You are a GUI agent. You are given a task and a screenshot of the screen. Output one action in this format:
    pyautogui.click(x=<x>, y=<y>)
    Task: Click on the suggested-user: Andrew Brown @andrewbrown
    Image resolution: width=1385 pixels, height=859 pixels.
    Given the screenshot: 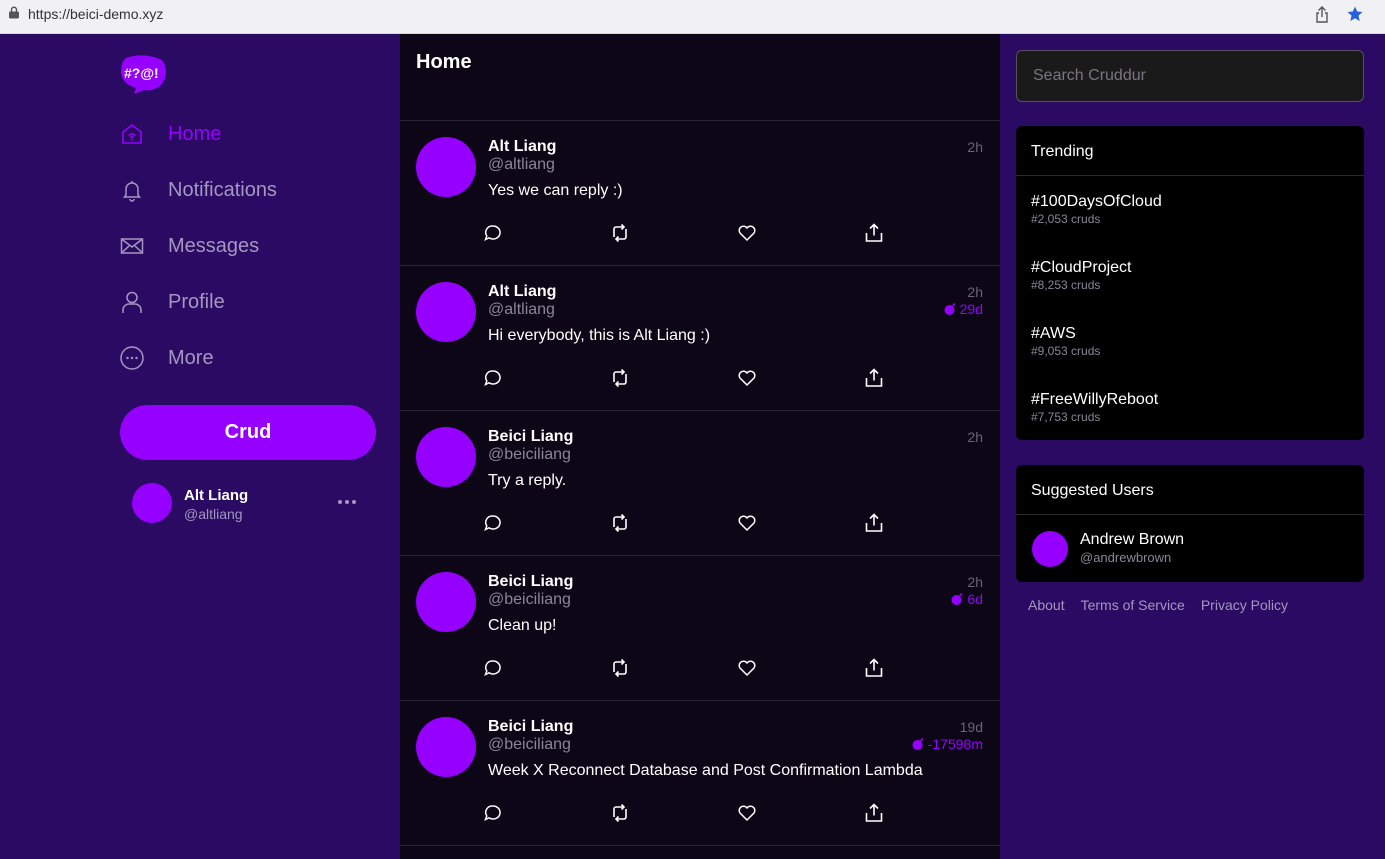 What is the action you would take?
    pyautogui.click(x=1190, y=548)
    